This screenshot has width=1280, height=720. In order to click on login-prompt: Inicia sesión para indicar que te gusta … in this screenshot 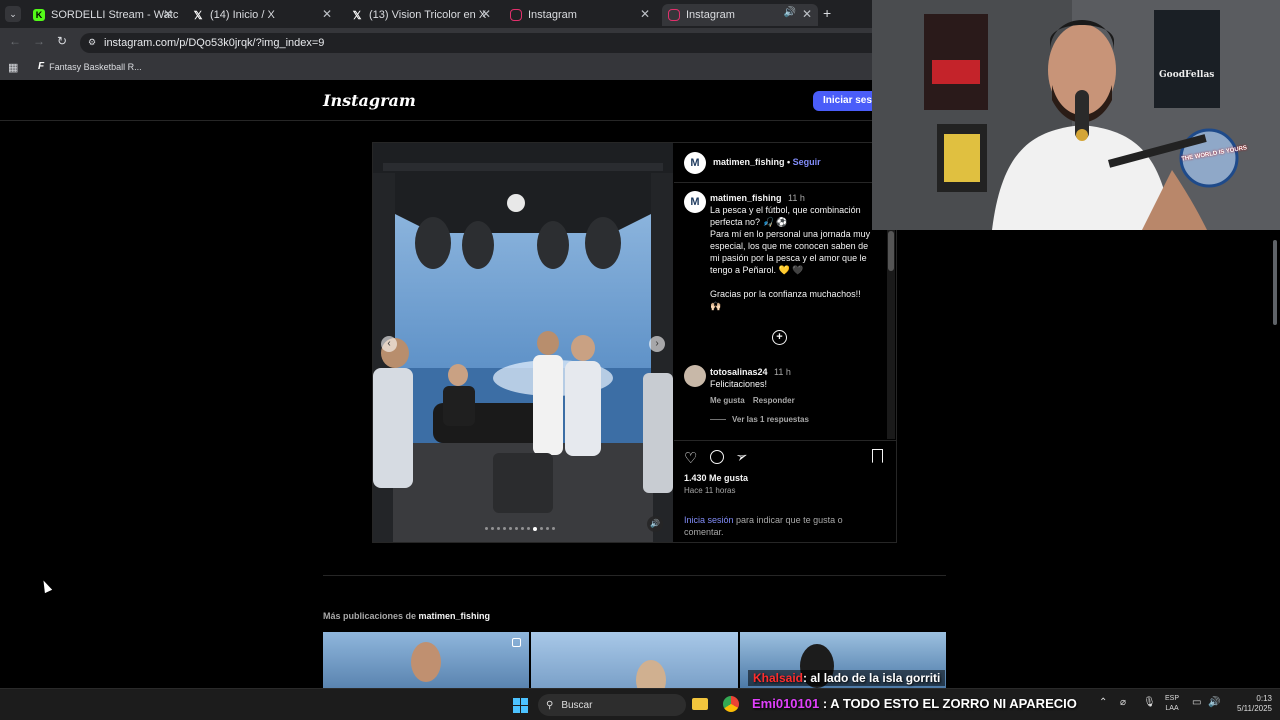, I will do `click(763, 526)`.